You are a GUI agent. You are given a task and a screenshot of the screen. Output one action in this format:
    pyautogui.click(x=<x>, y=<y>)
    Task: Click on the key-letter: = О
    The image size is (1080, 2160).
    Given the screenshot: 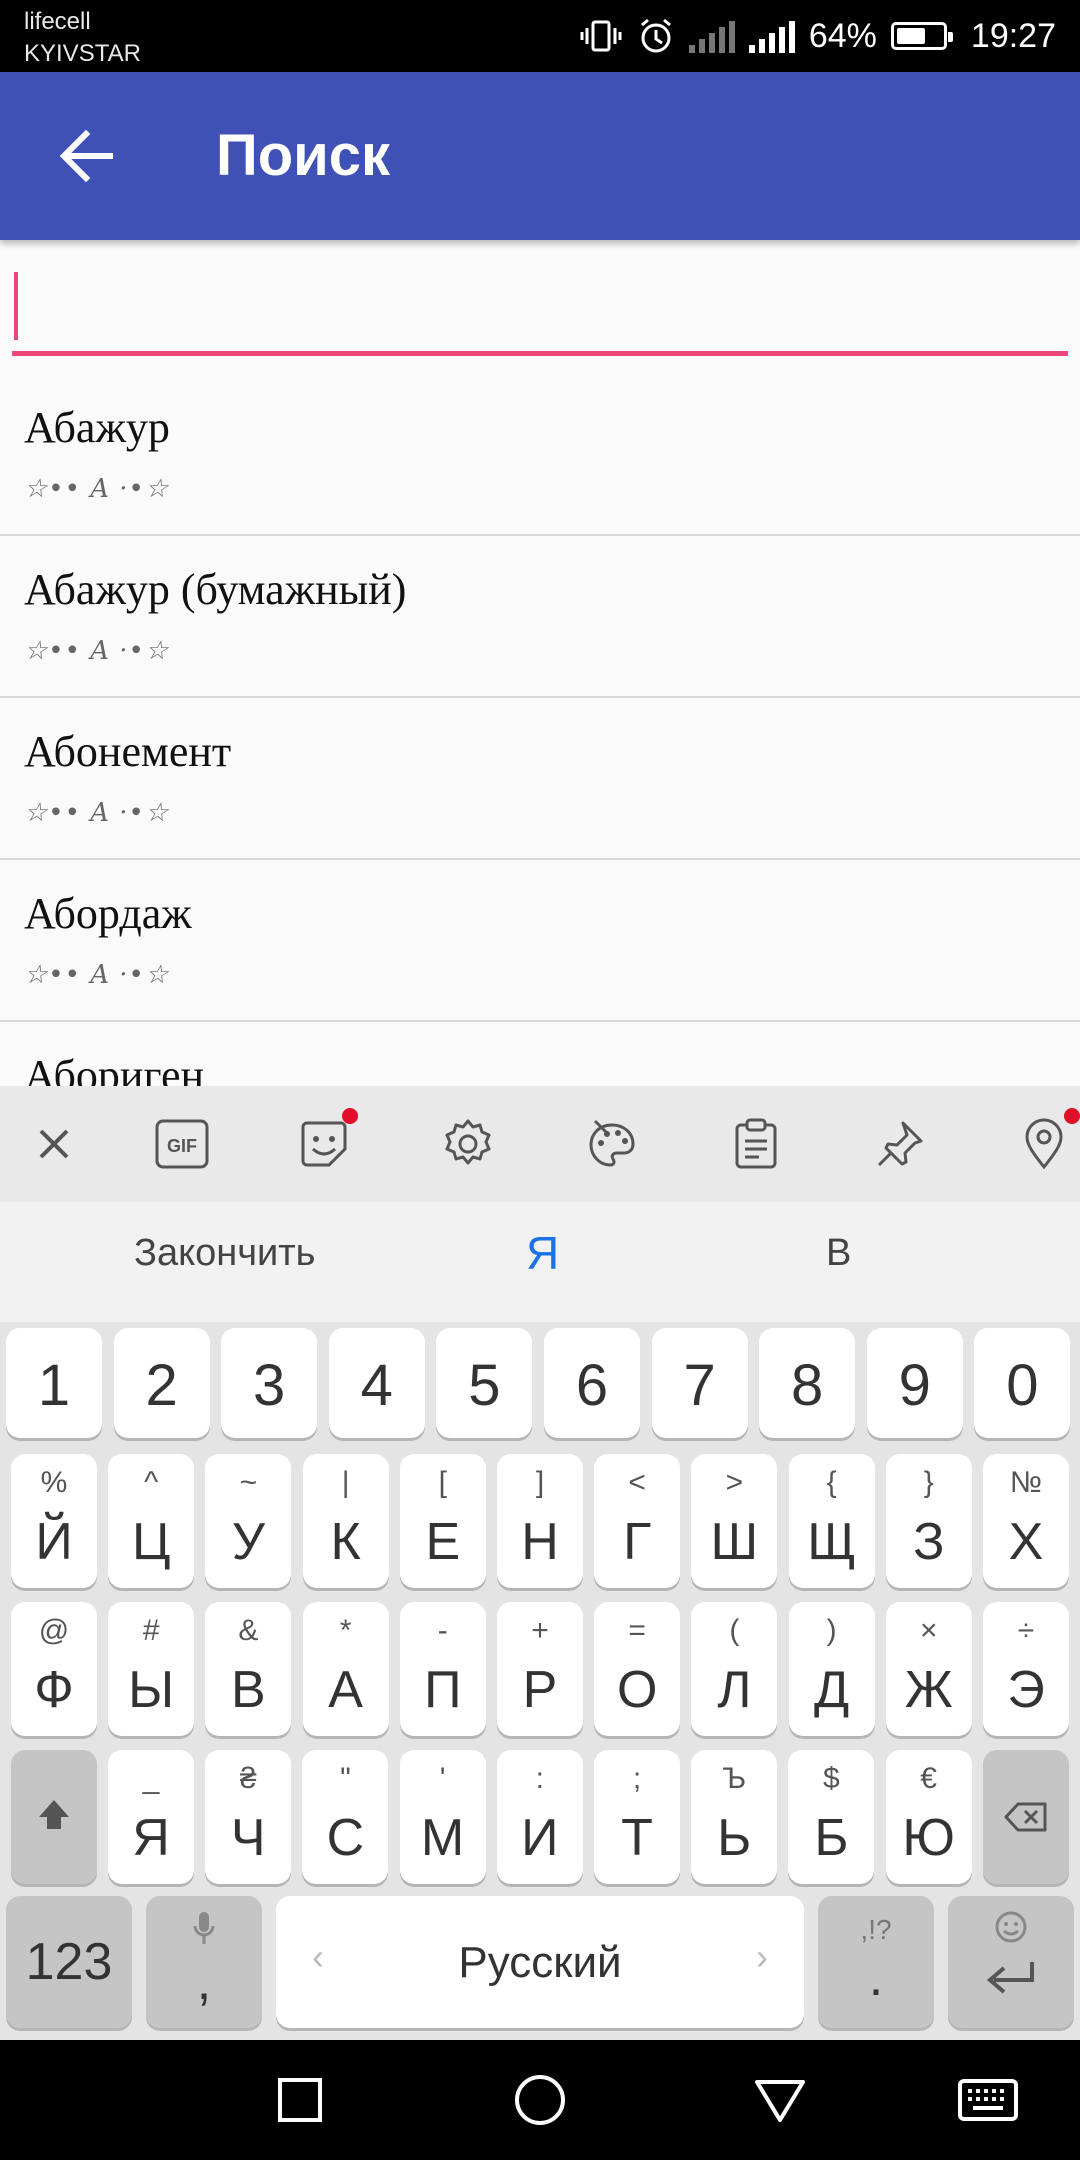 What is the action you would take?
    pyautogui.click(x=637, y=1669)
    